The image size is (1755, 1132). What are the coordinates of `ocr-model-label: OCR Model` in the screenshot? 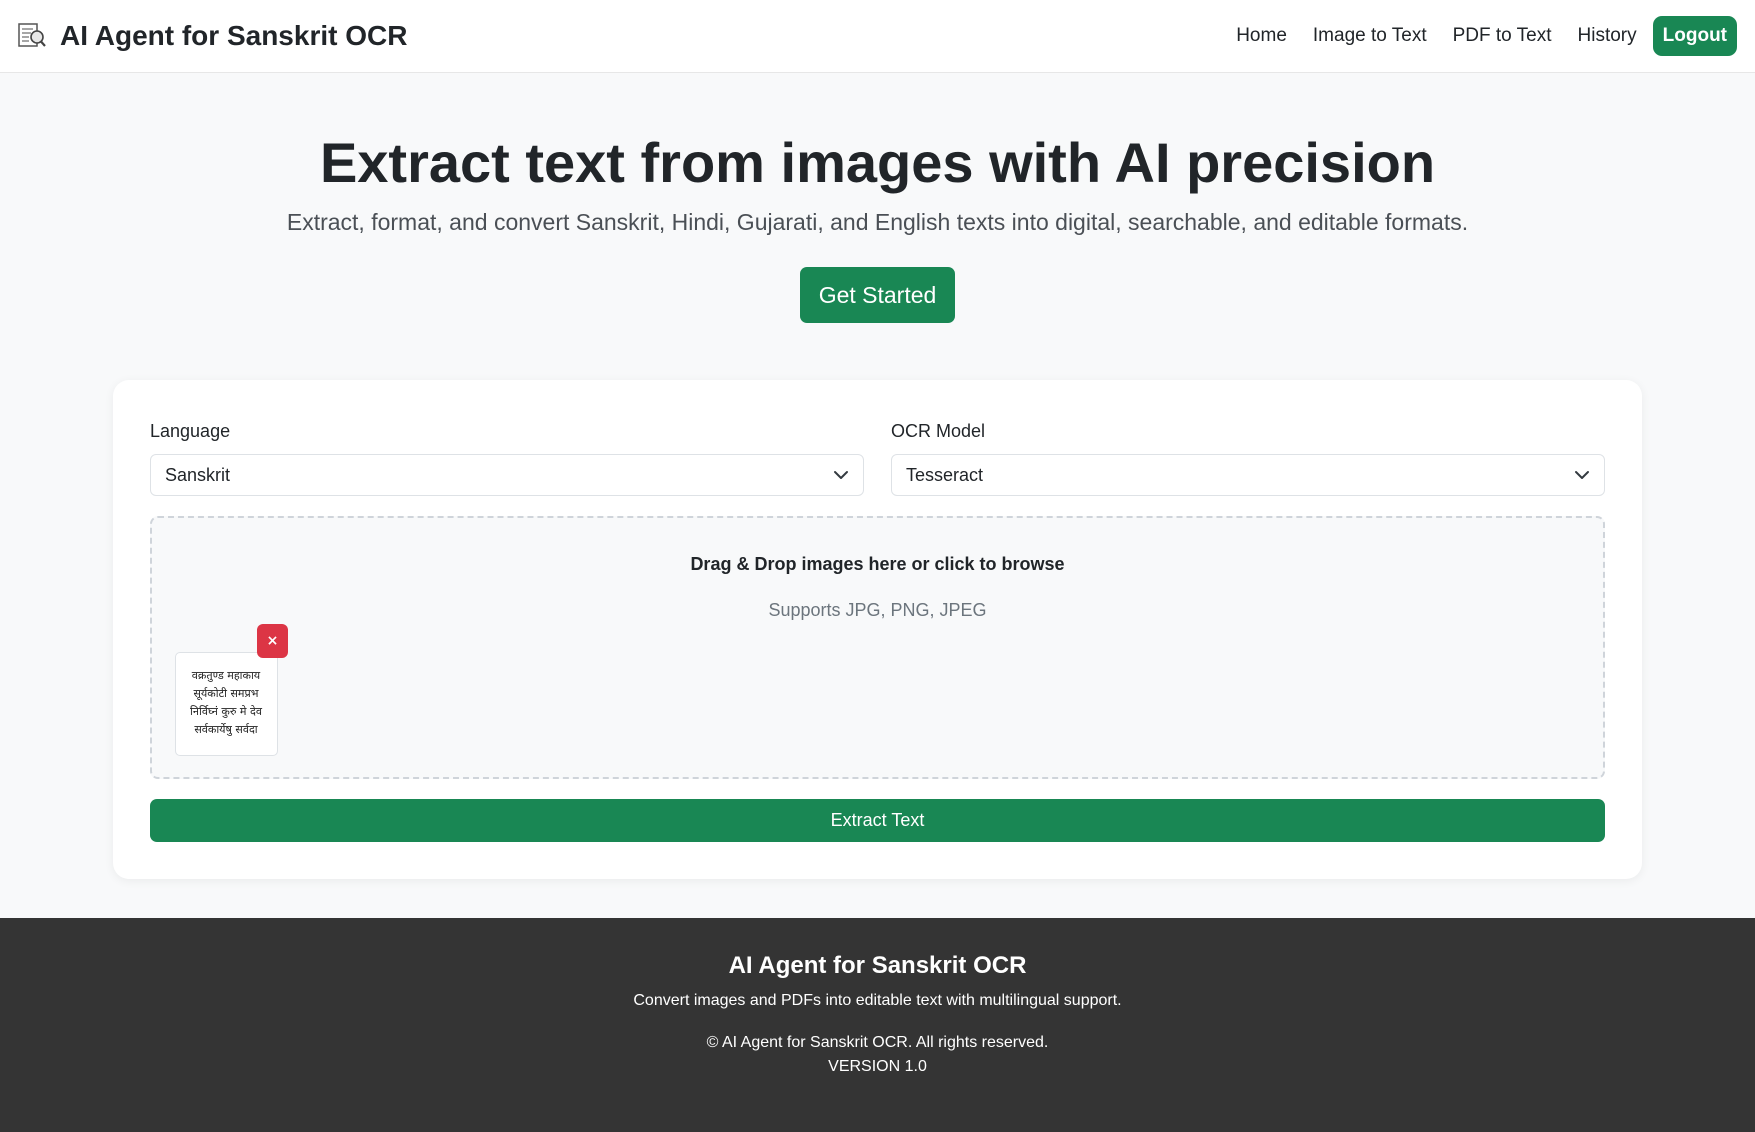 It's located at (938, 431).